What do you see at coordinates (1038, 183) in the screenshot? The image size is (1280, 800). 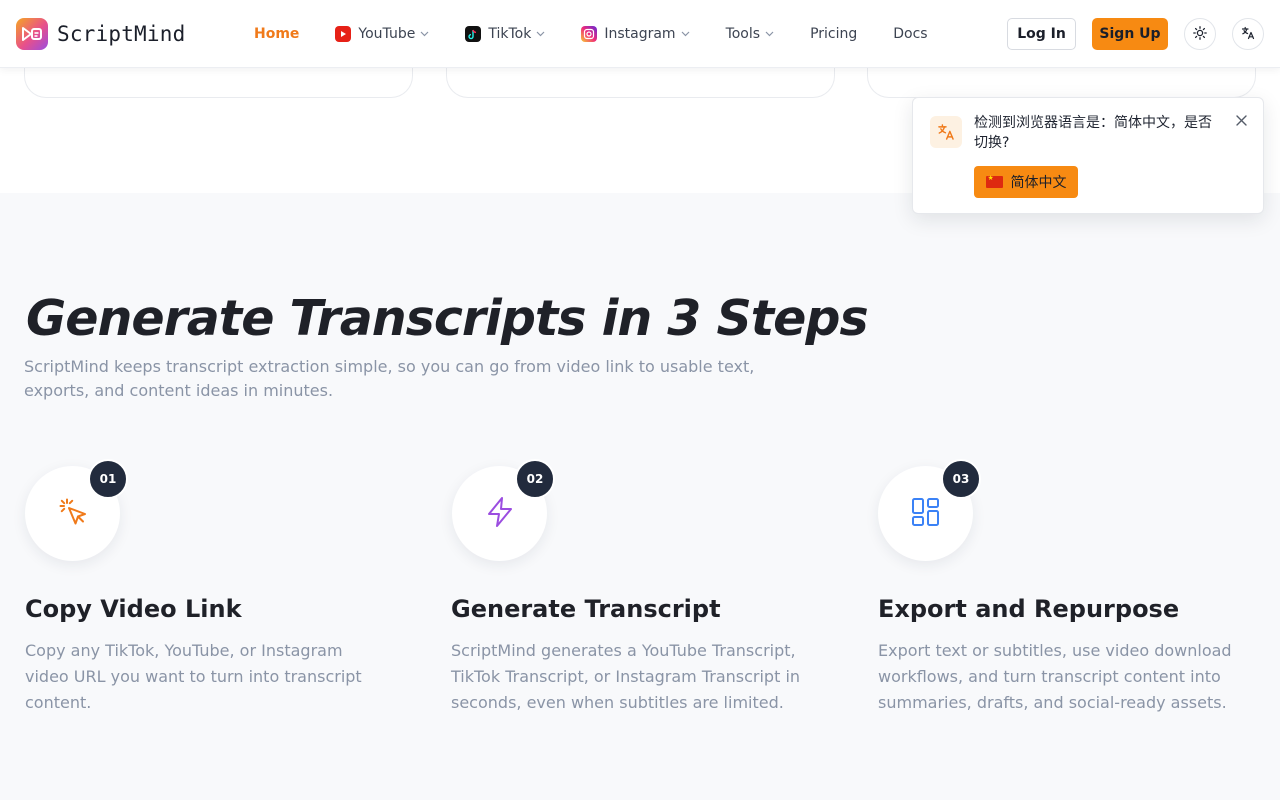 I see `switch-language-label: 简体中文` at bounding box center [1038, 183].